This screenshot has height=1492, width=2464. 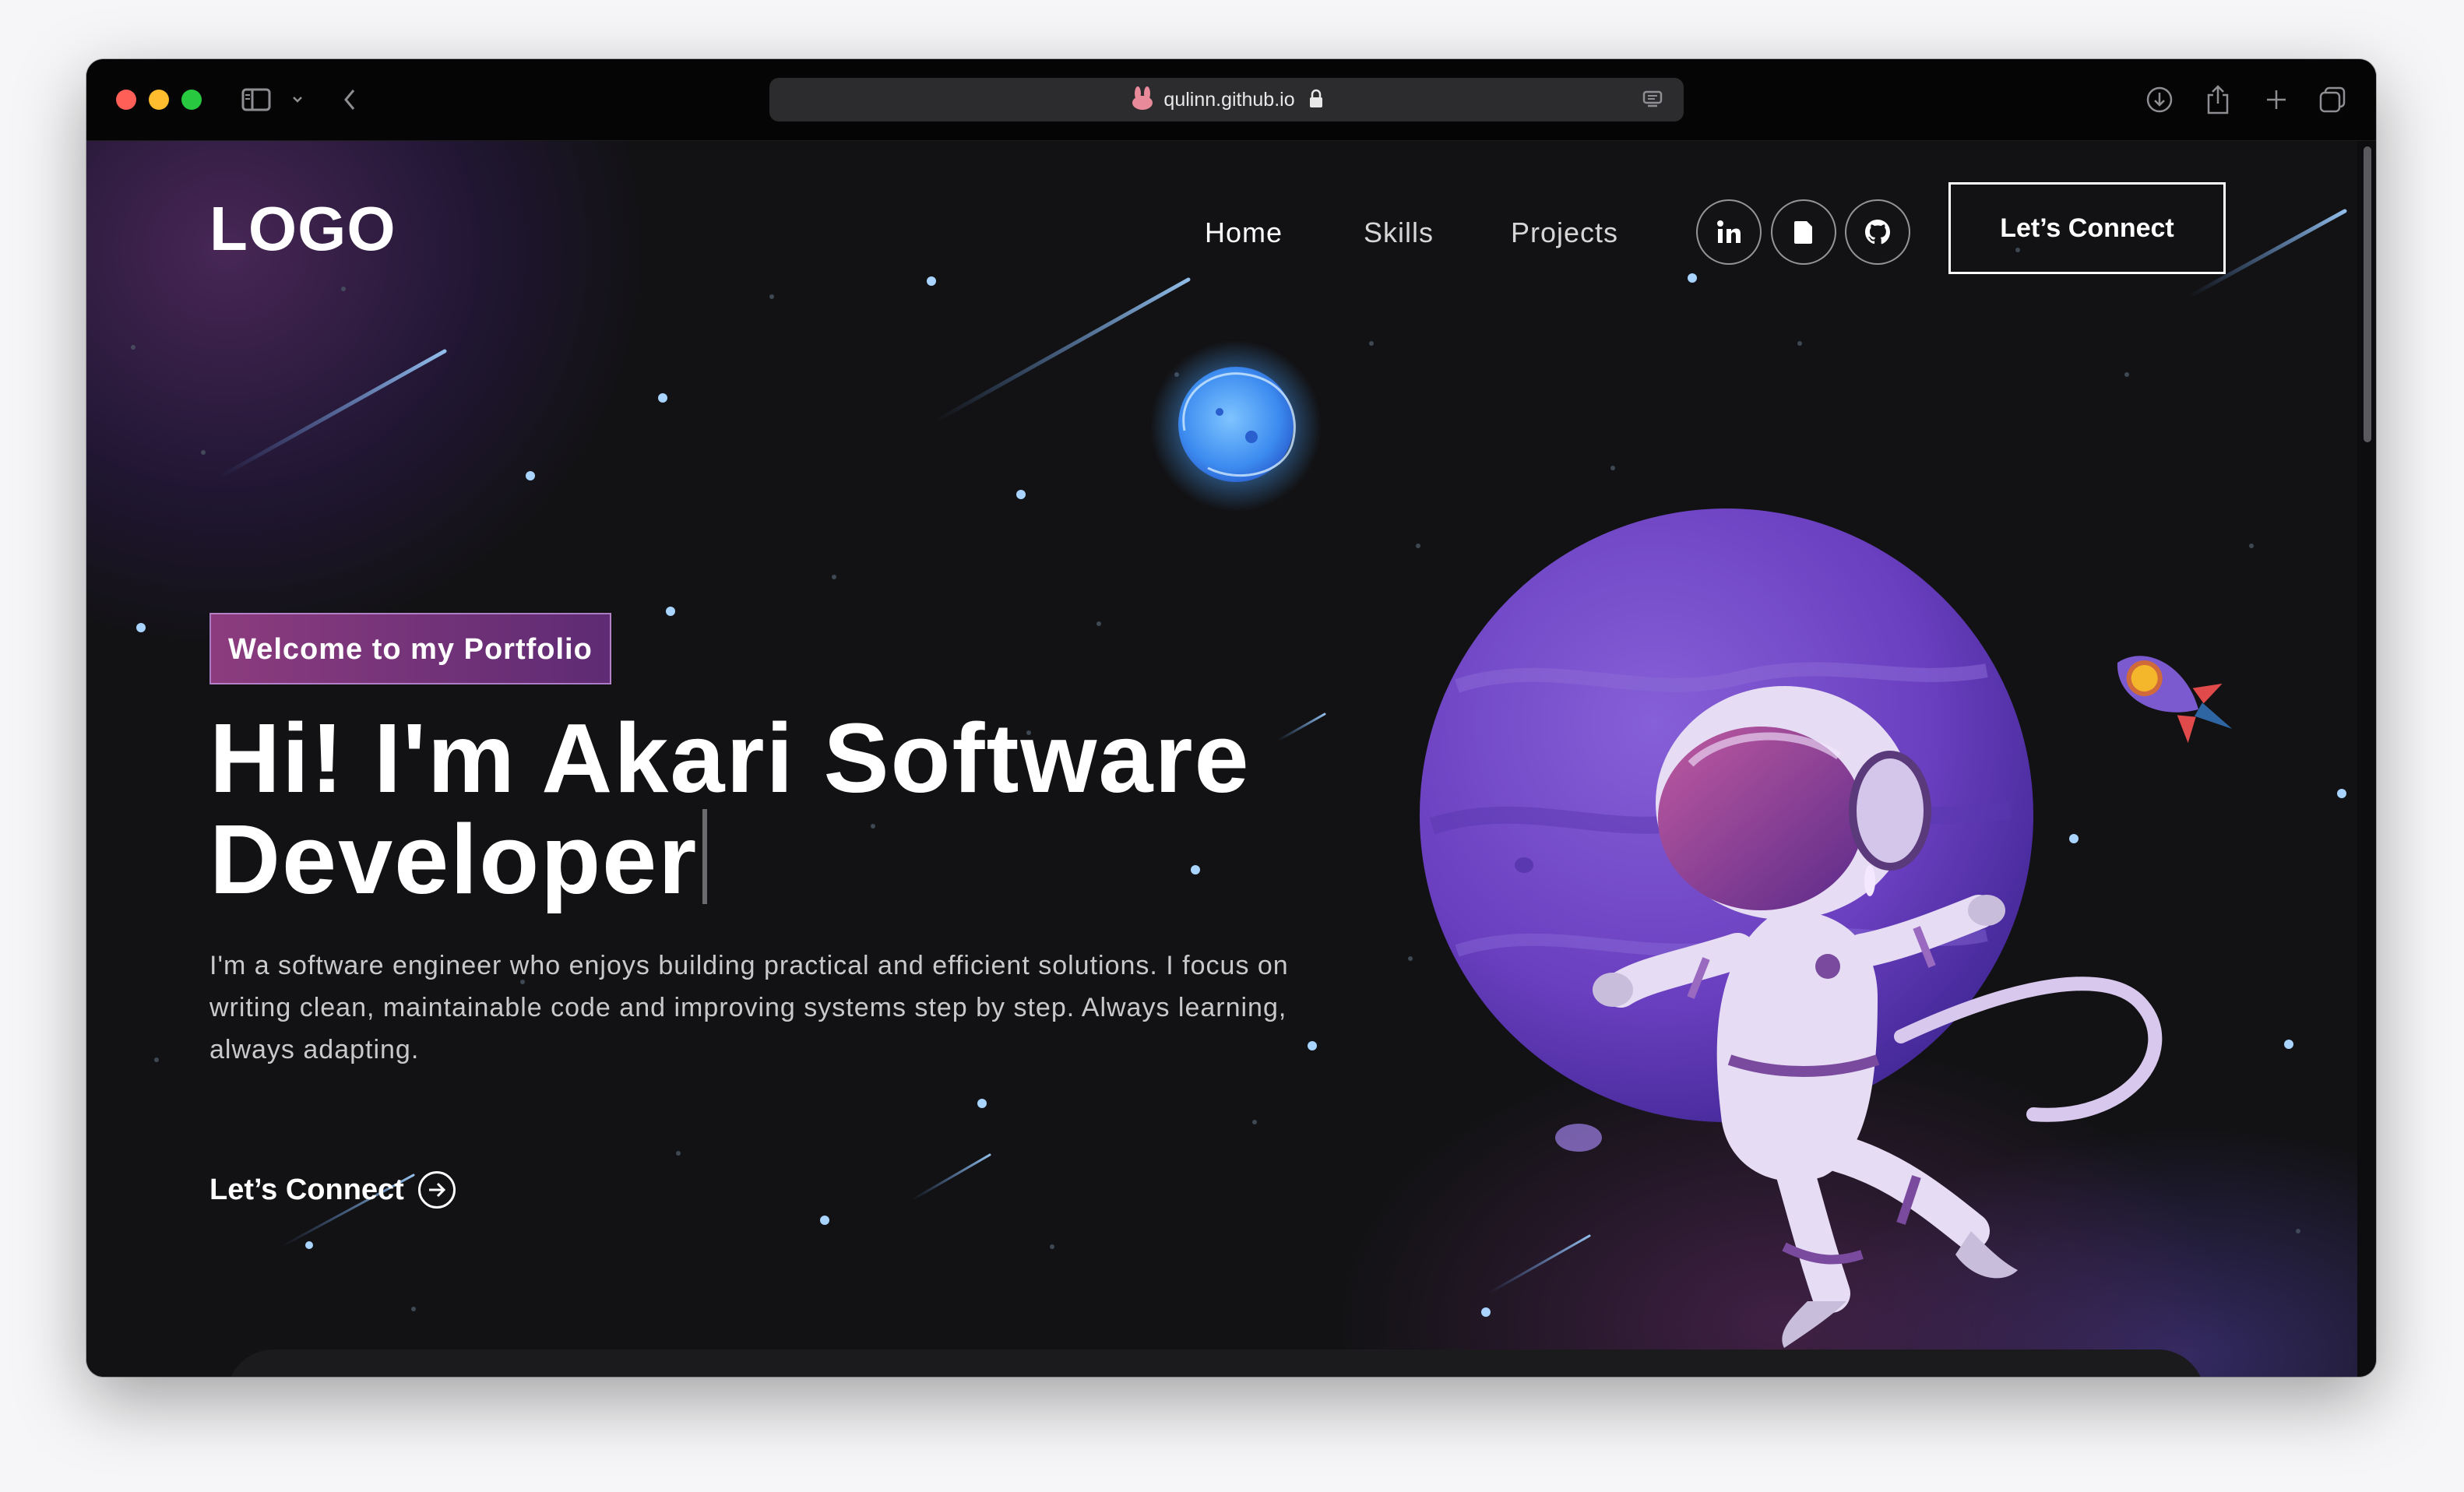 I want to click on resume-button, so click(x=1803, y=232).